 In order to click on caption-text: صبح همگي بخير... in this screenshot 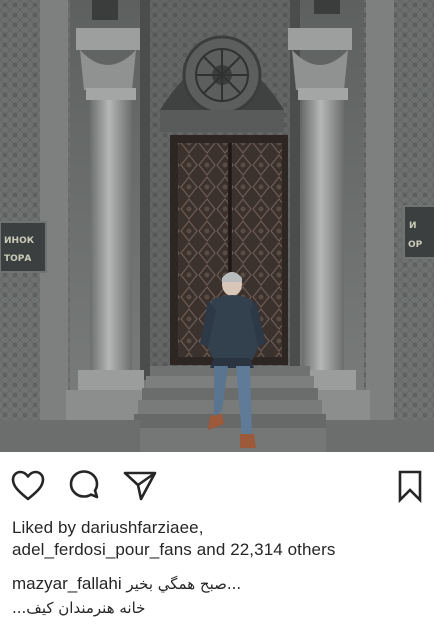, I will do `click(184, 584)`.